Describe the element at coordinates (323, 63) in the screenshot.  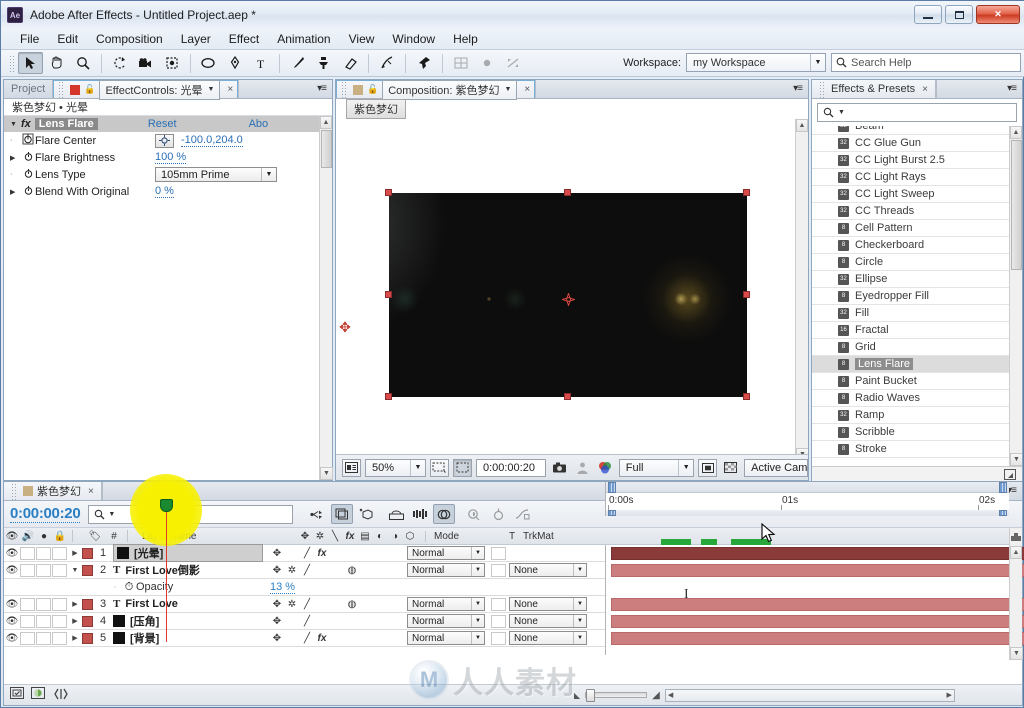
I see `clone-stamp-tool-icon` at that location.